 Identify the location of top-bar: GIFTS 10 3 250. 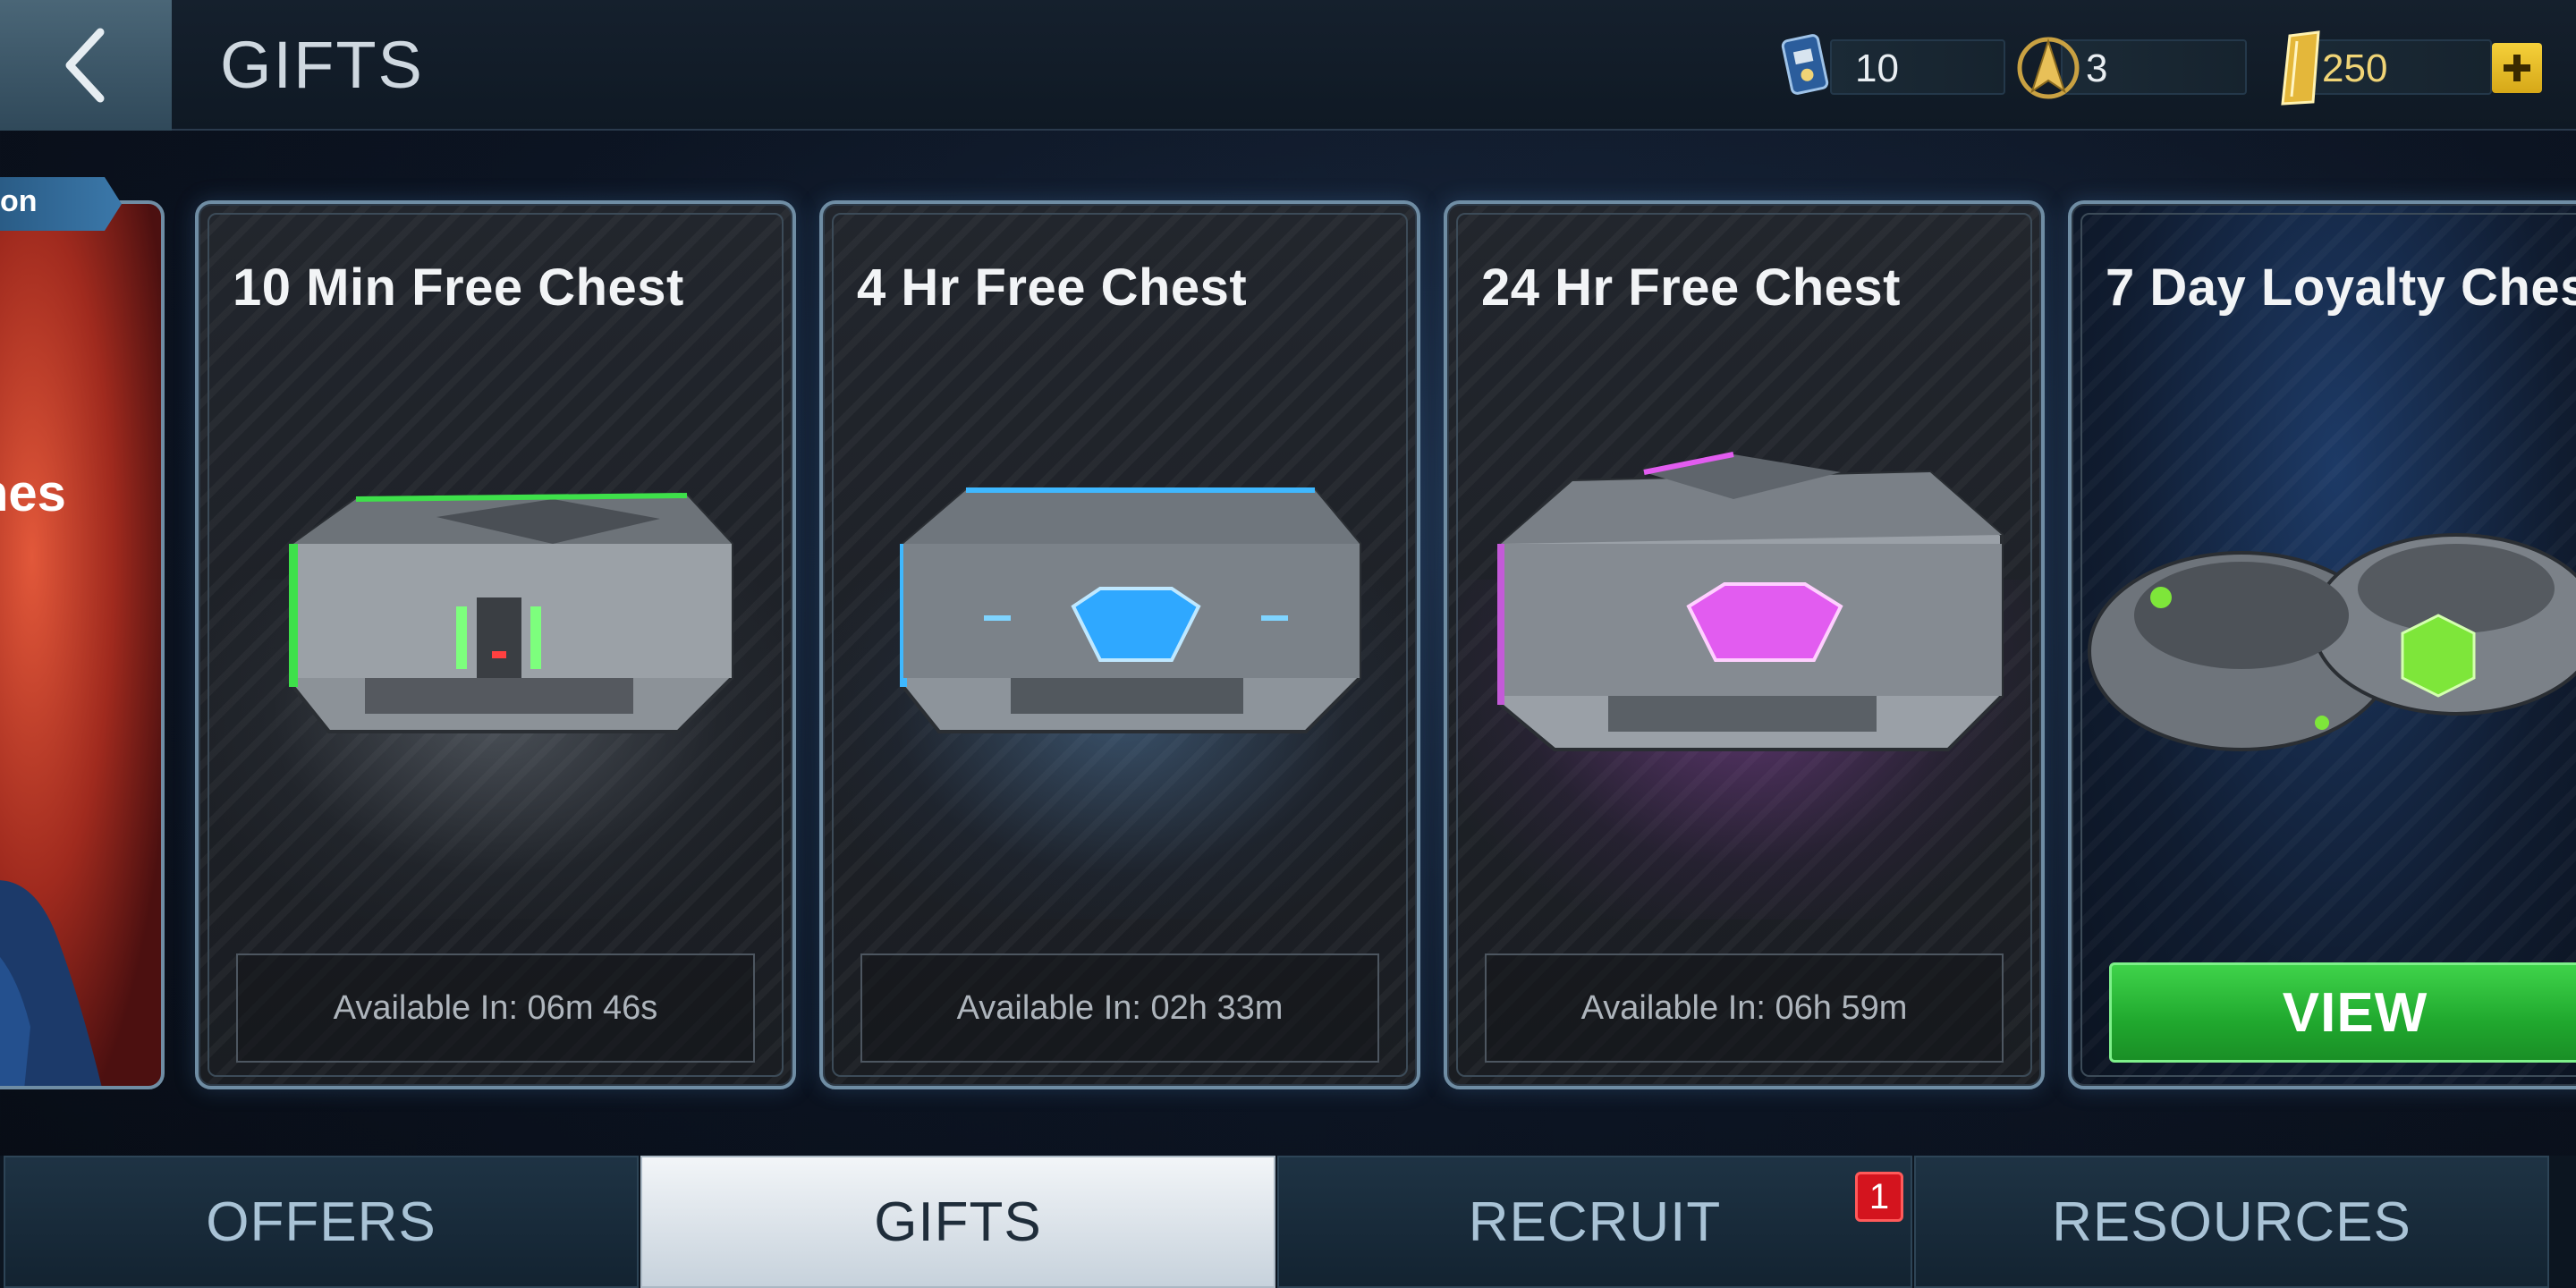
(1288, 65).